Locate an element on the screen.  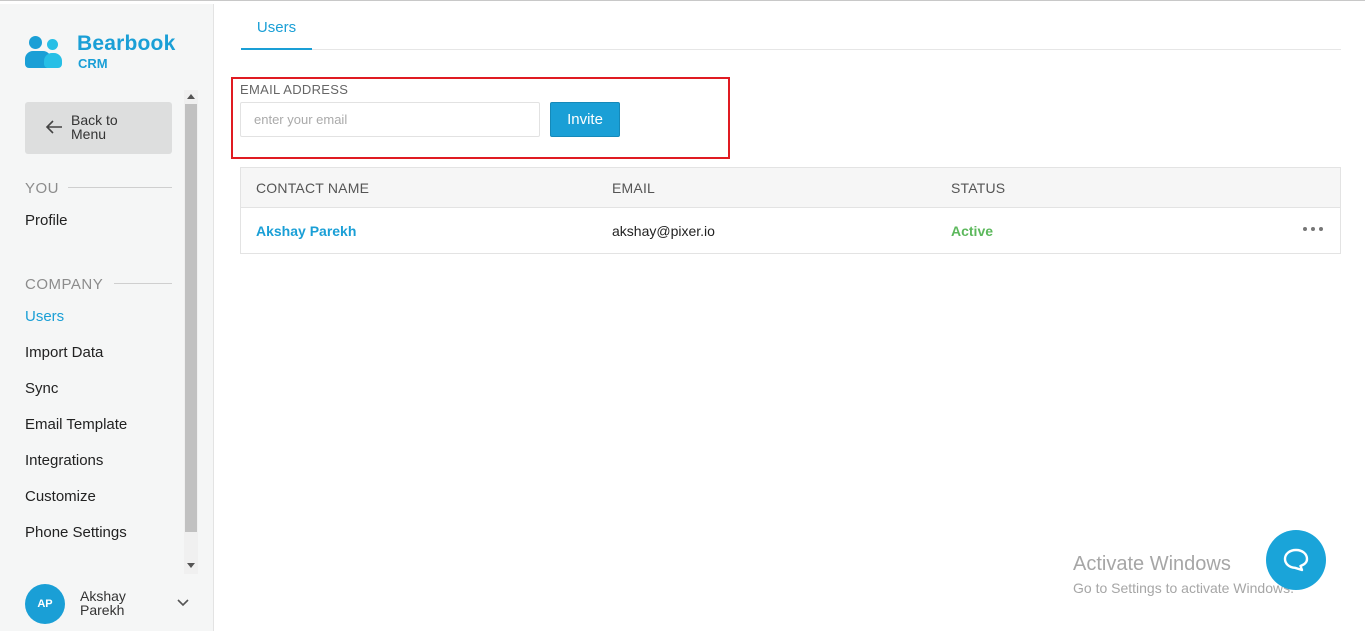
sidebar-item-email-template: Email Template is located at coordinates (76, 424).